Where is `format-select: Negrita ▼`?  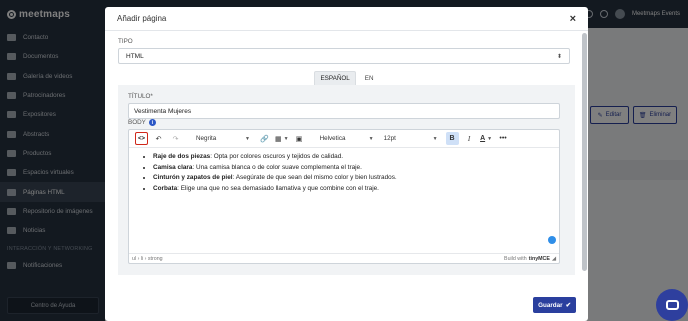 format-select: Negrita ▼ is located at coordinates (223, 138).